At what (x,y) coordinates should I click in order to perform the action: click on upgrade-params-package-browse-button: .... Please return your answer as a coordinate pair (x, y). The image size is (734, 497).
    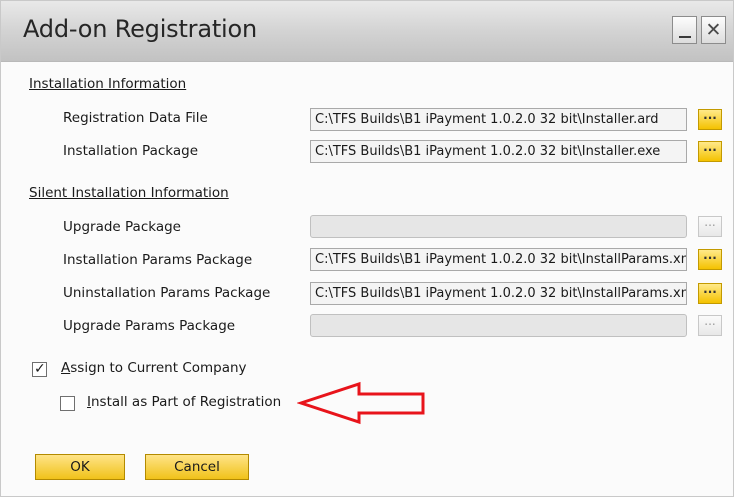
    Looking at the image, I should click on (710, 325).